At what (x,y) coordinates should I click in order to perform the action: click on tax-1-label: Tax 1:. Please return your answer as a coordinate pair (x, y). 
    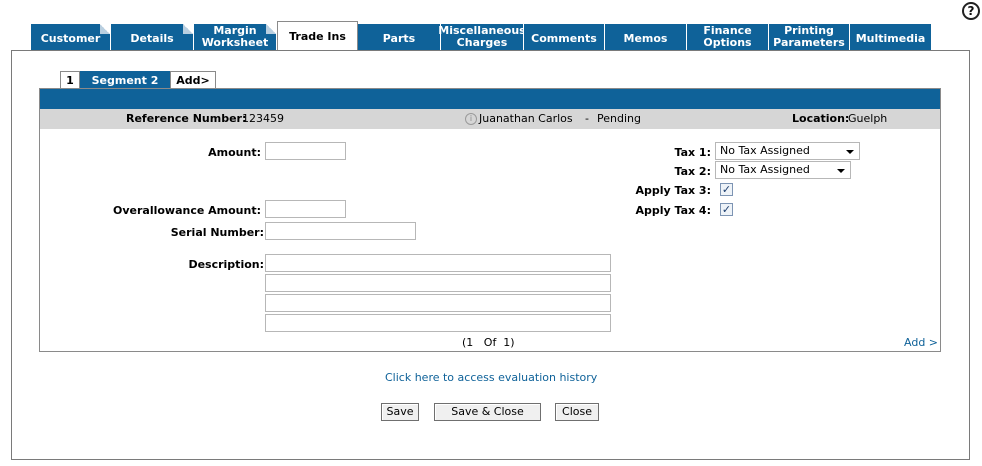
    Looking at the image, I should click on (693, 152).